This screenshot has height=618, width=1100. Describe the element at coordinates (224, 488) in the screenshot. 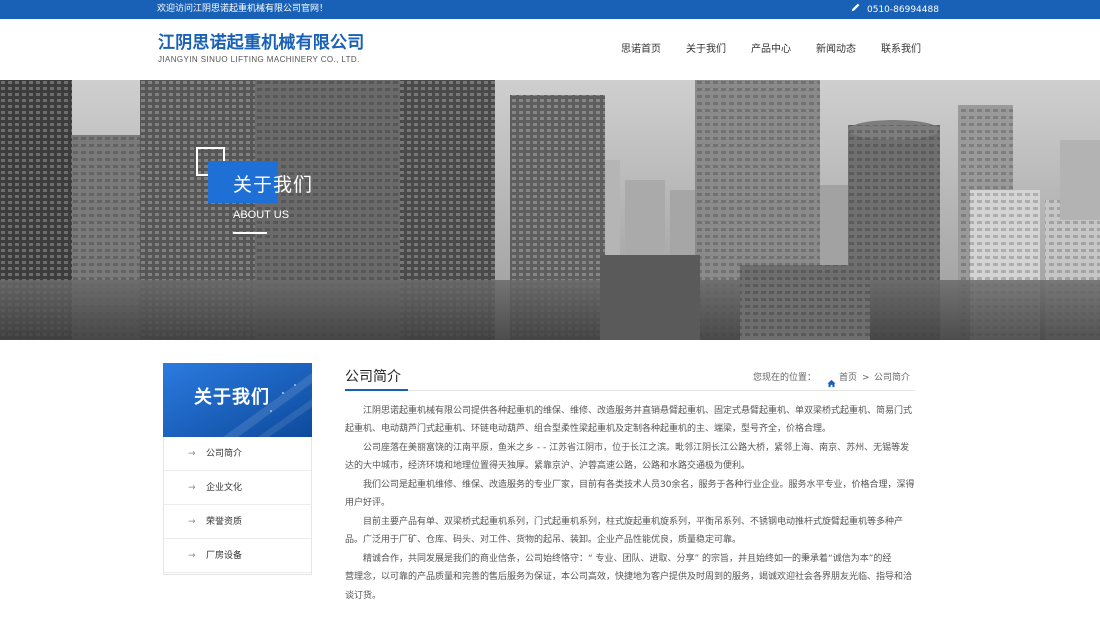

I see `sidebar-item-label: 企业文化` at that location.